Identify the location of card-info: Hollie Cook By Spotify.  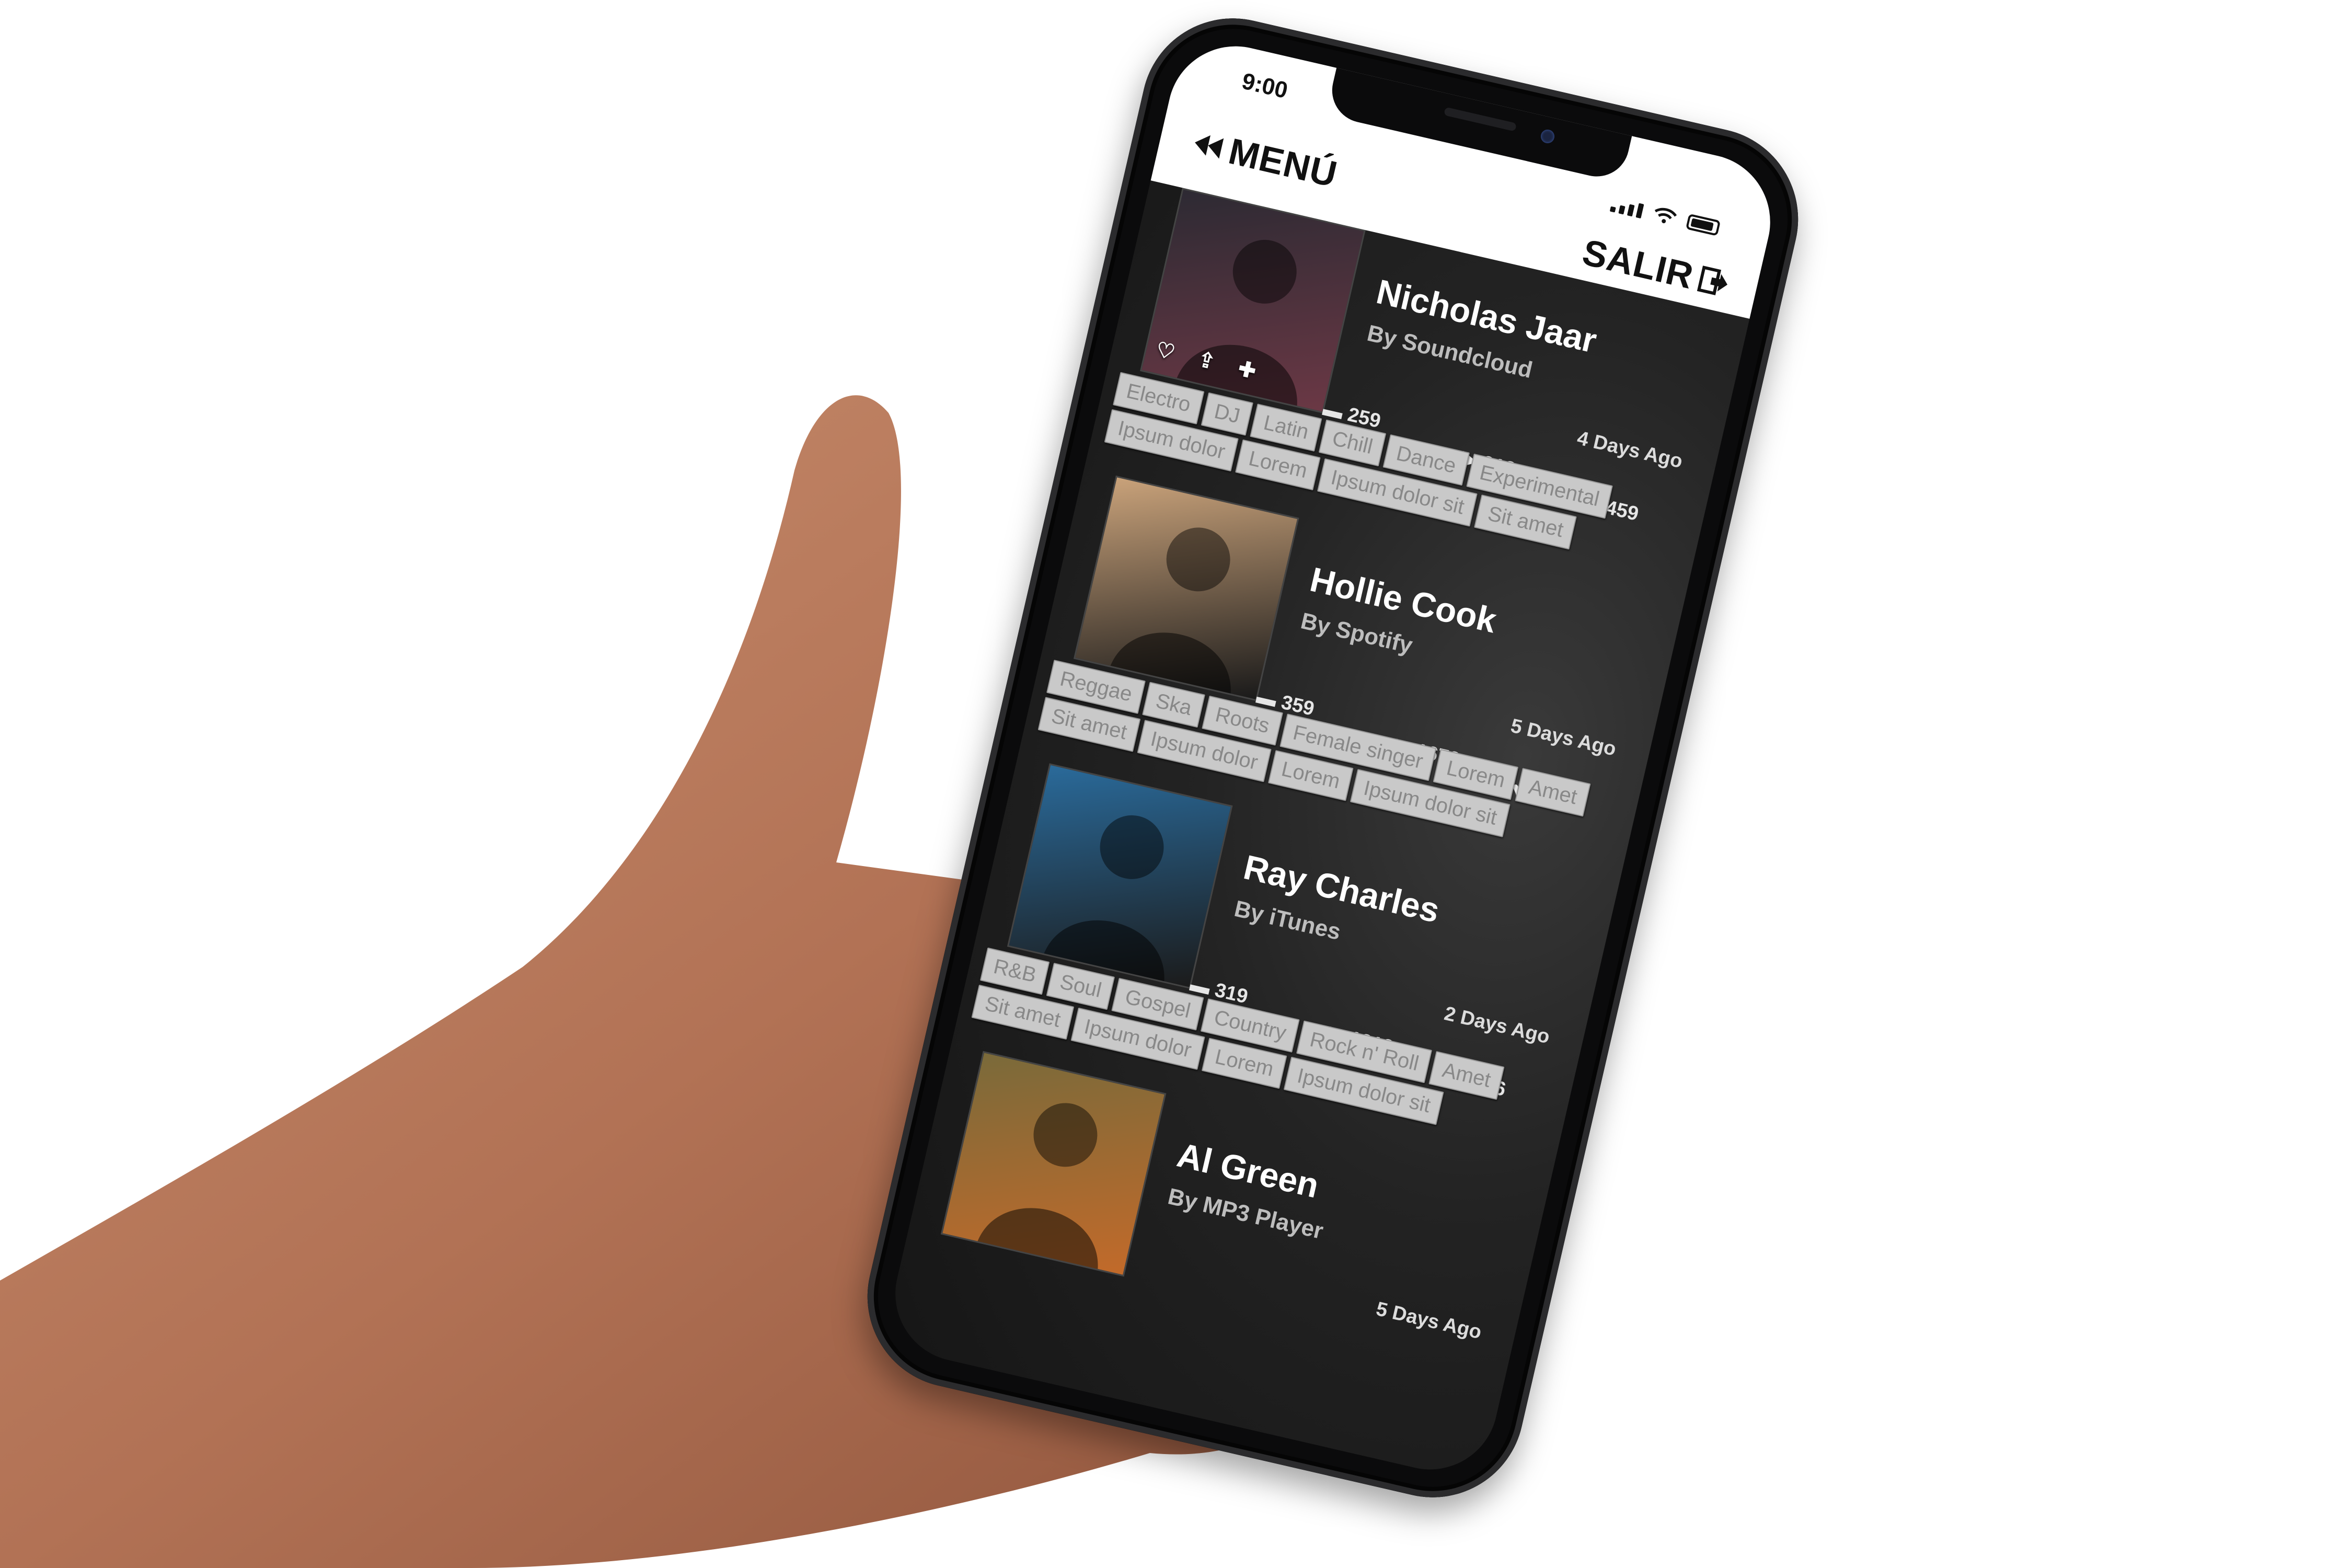
(1399, 617).